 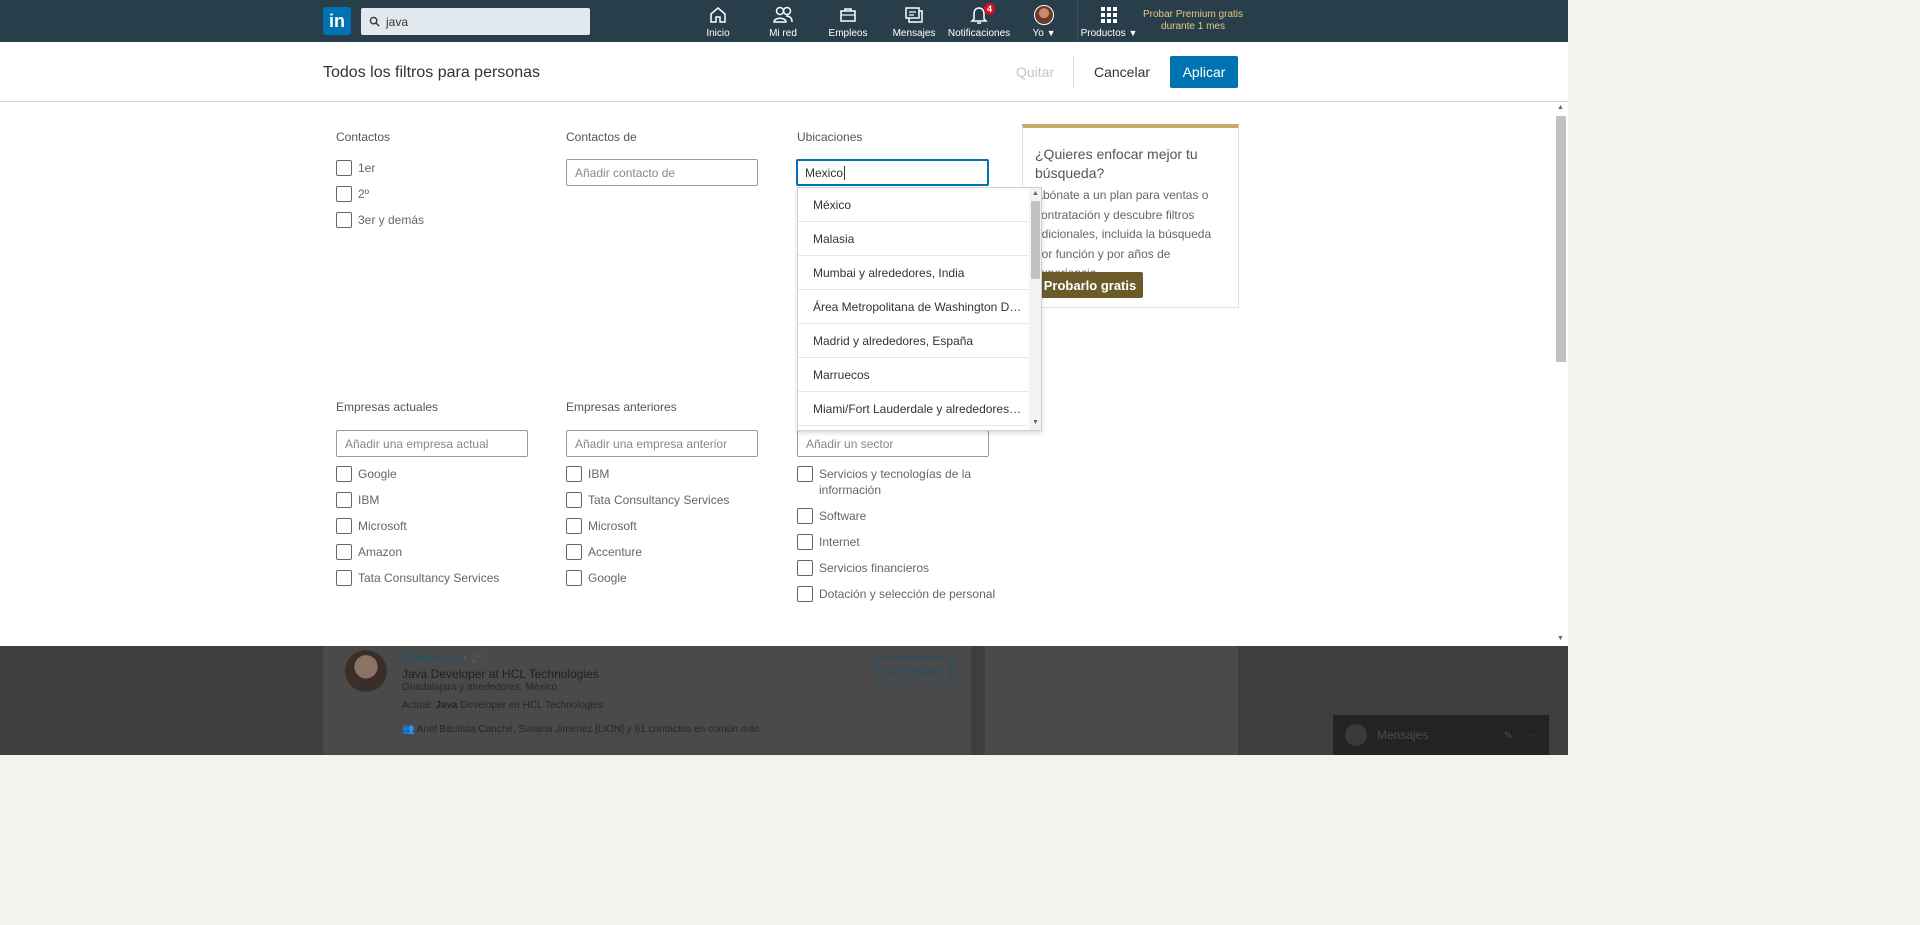 I want to click on messaging-label: Mensajes, so click(x=1403, y=735).